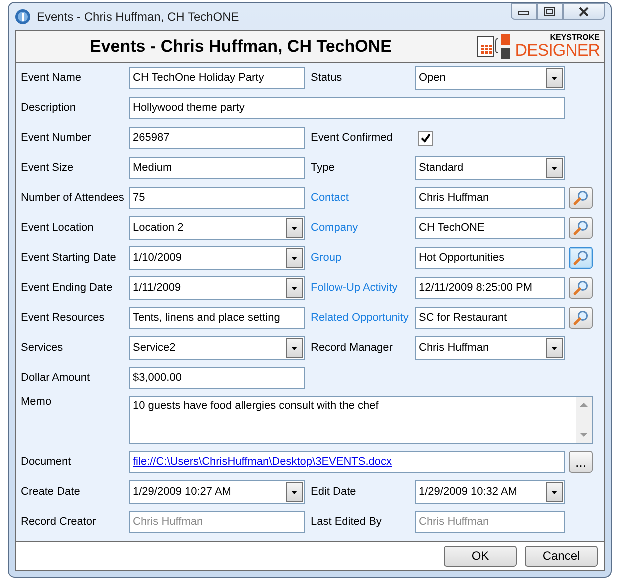  I want to click on memo-field: 10 guests have food allergies consult with the chef, so click(361, 420).